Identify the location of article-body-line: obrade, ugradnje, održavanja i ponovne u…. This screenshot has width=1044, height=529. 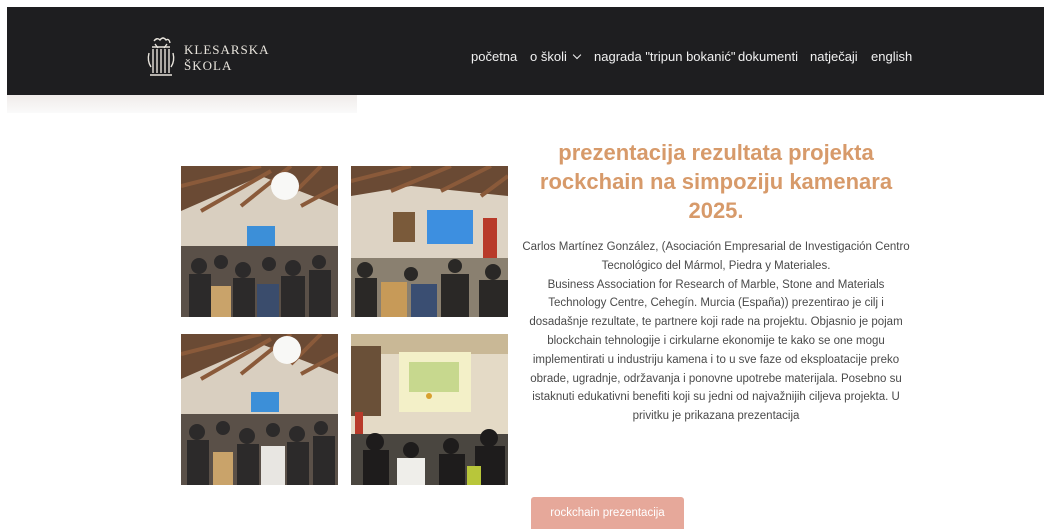
(716, 378).